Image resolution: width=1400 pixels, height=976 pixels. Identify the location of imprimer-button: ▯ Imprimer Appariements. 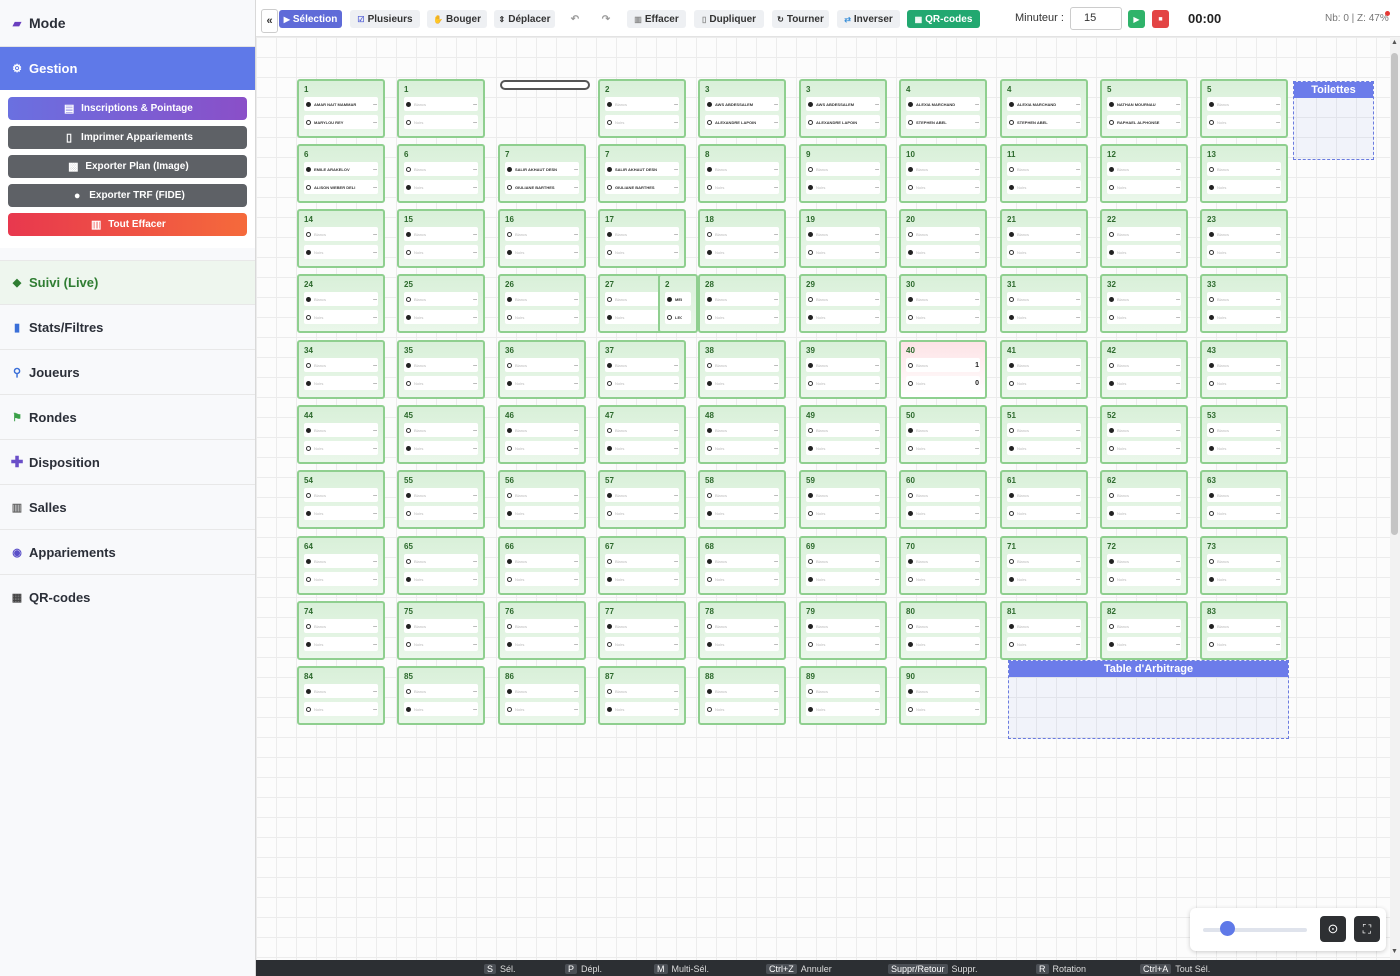
(127, 137).